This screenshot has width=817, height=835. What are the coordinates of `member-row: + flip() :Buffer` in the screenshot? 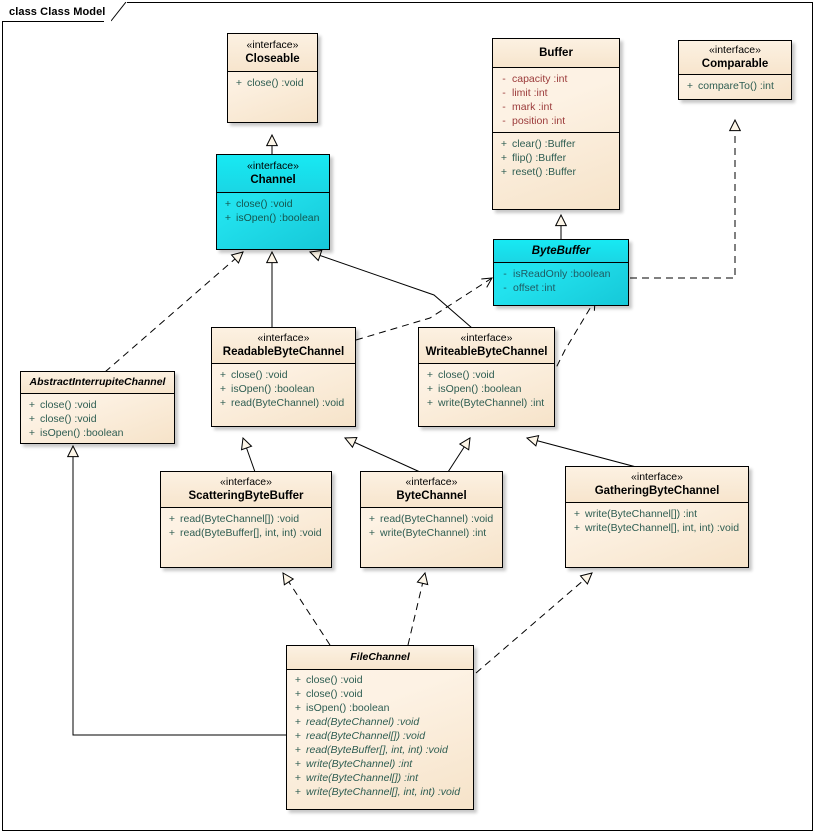 It's located at (556, 158).